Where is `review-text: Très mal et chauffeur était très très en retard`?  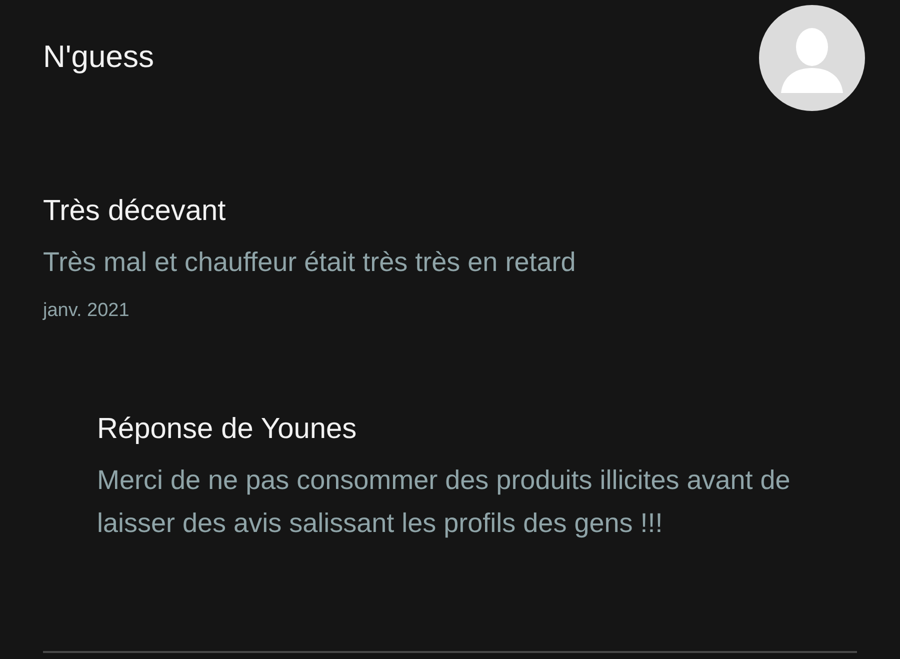 review-text: Très mal et chauffeur était très très en retard is located at coordinates (309, 262).